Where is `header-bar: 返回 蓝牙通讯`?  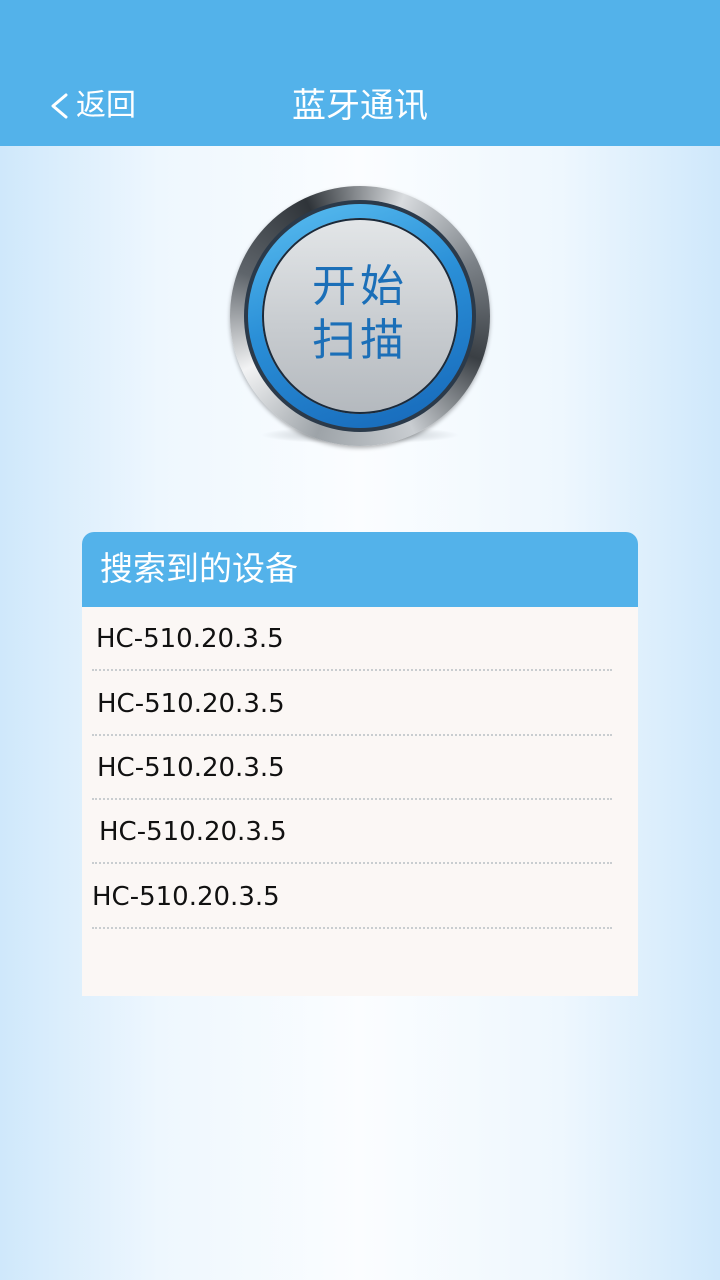 header-bar: 返回 蓝牙通讯 is located at coordinates (360, 73).